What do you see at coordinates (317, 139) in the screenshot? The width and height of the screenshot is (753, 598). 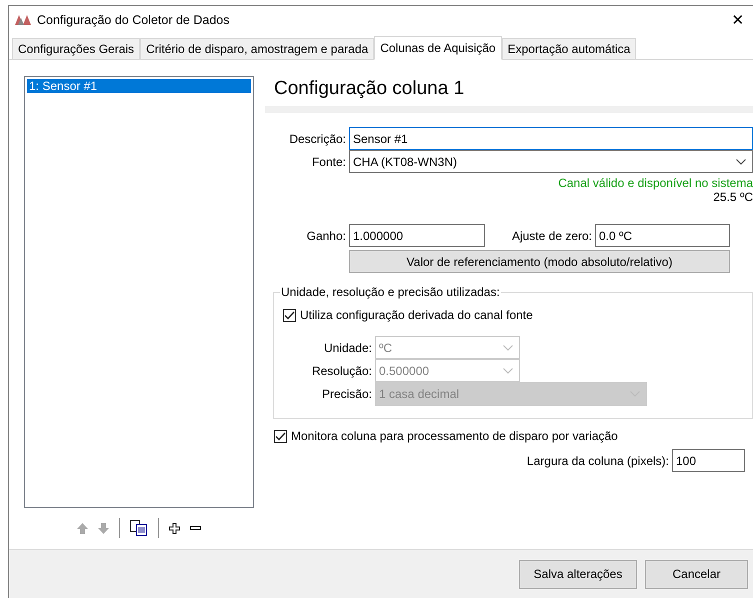 I see `field-label: Descrição:` at bounding box center [317, 139].